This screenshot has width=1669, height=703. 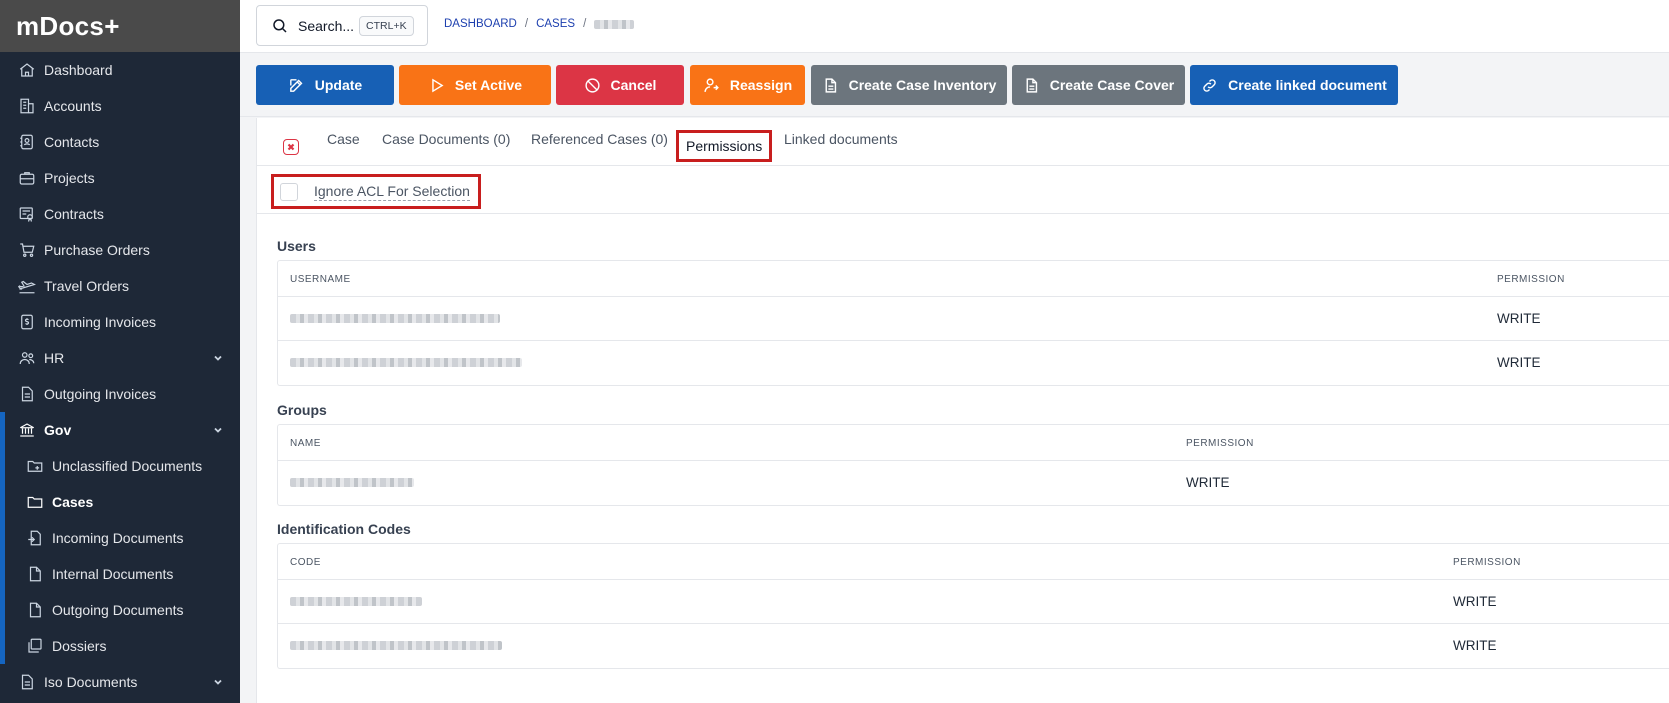 What do you see at coordinates (614, 24) in the screenshot?
I see `breadcrumb-current-redacted` at bounding box center [614, 24].